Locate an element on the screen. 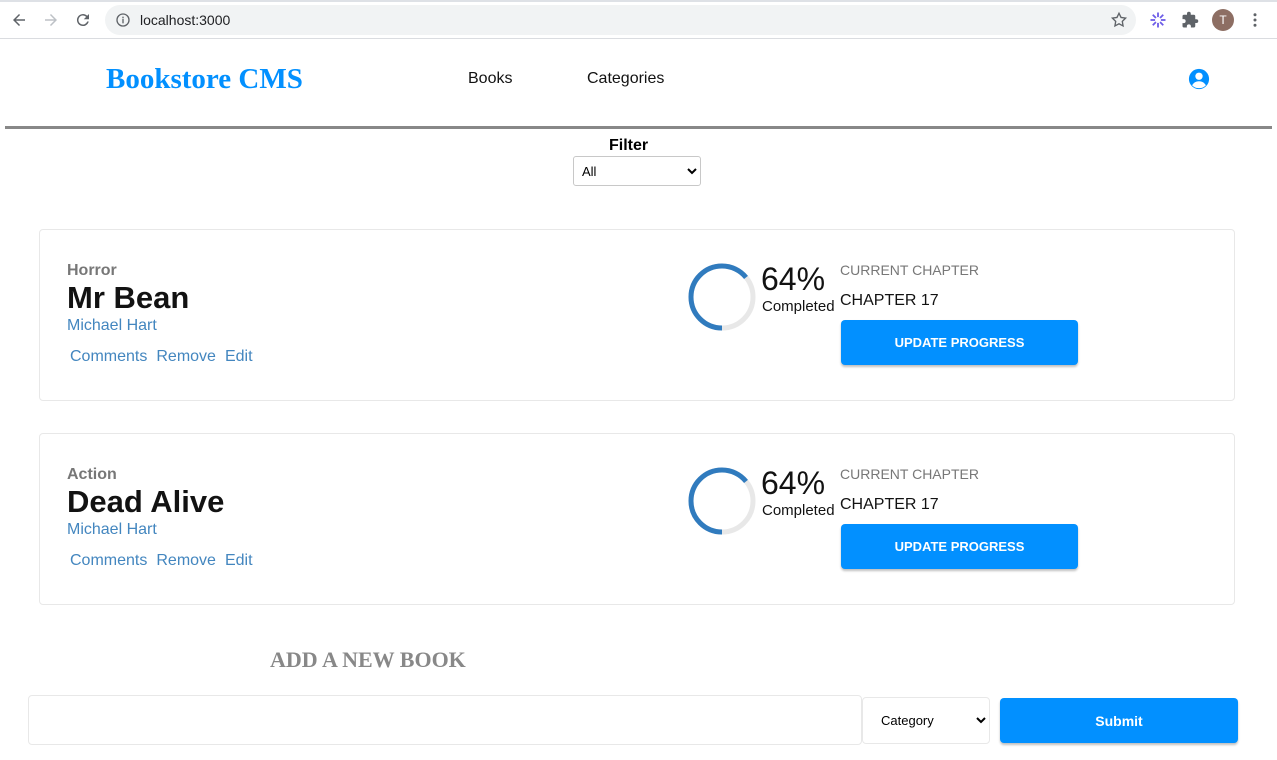 The image size is (1277, 760). filter-select: All is located at coordinates (637, 171).